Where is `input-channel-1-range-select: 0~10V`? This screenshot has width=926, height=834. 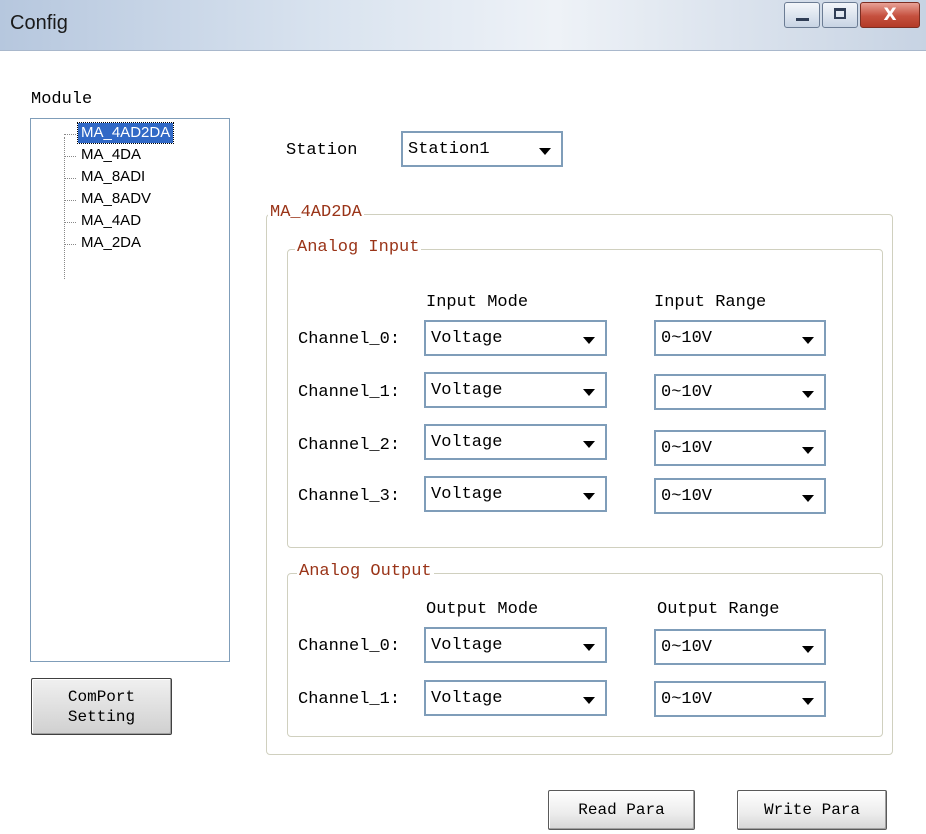 input-channel-1-range-select: 0~10V is located at coordinates (740, 392).